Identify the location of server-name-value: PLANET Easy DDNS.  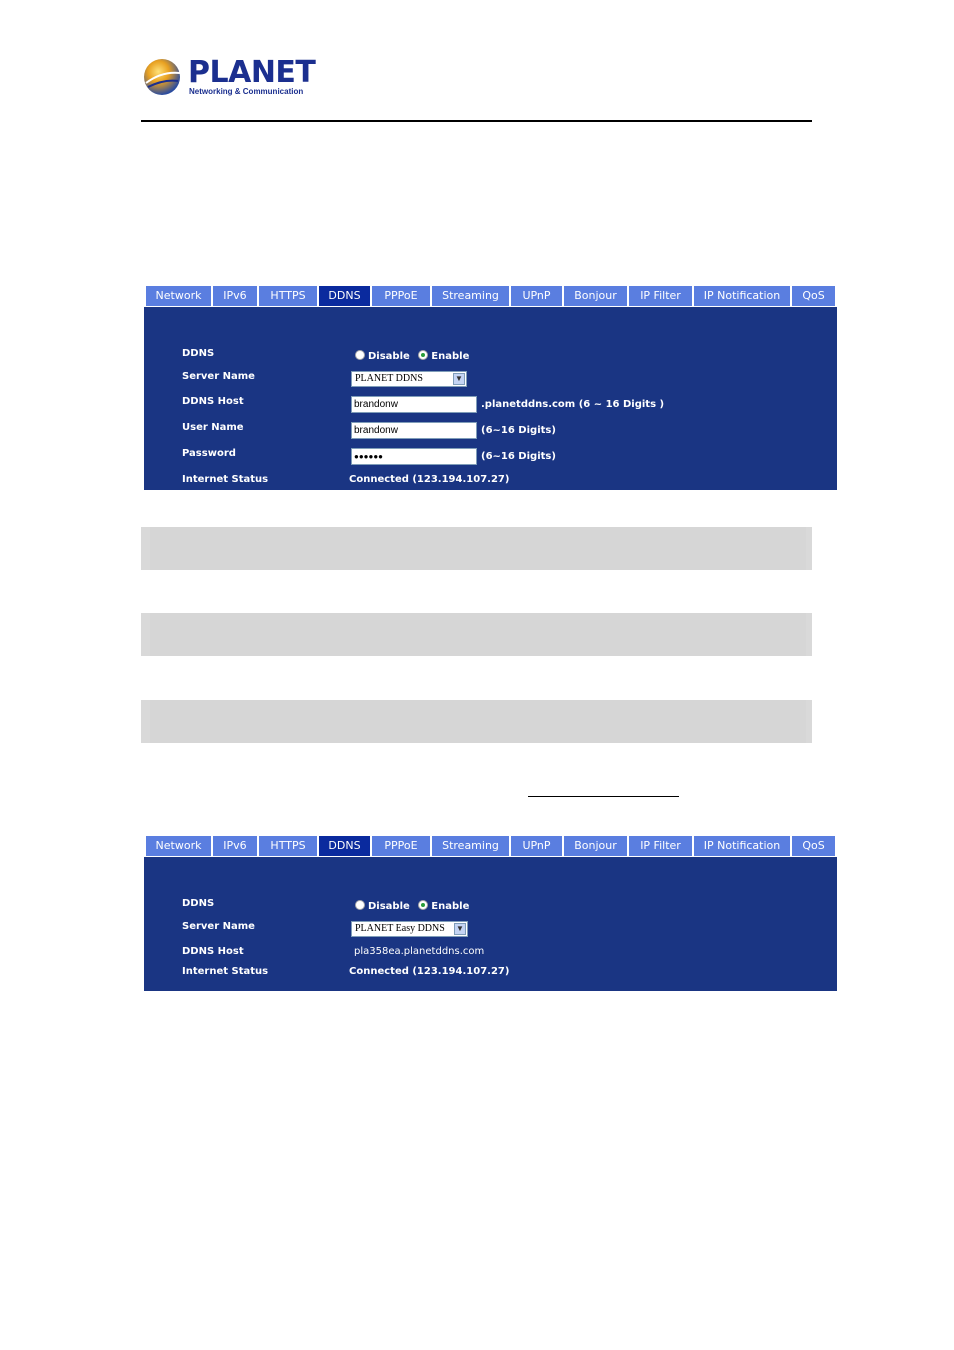
(400, 928).